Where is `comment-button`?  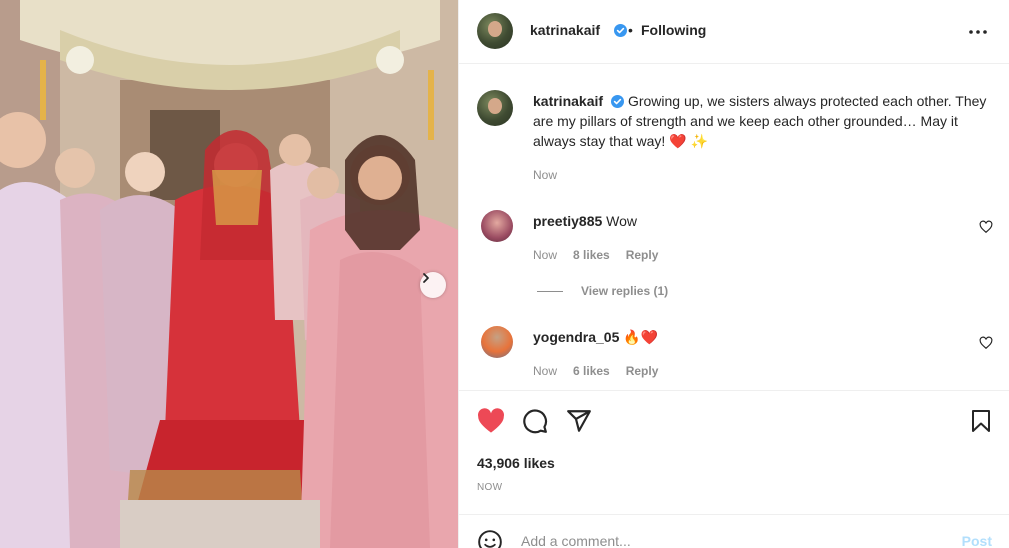
comment-button is located at coordinates (535, 423).